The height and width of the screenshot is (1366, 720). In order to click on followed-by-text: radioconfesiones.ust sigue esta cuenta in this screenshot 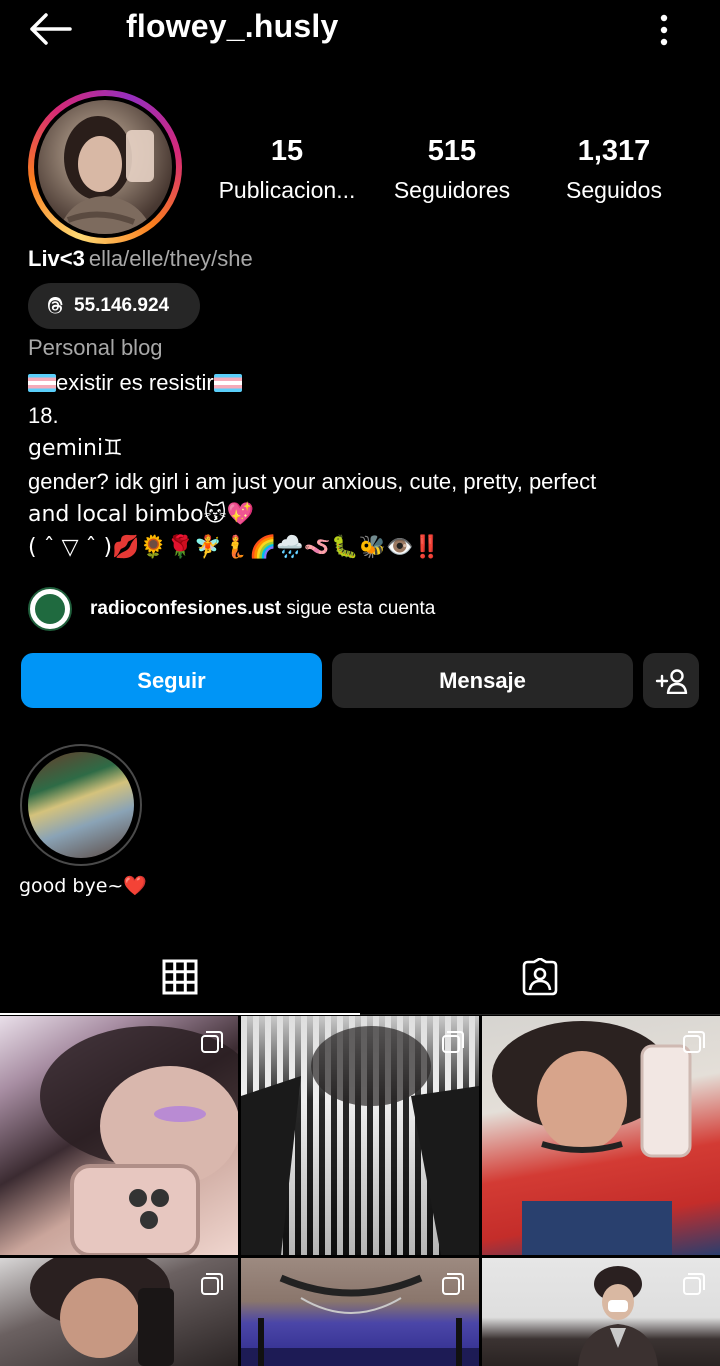, I will do `click(262, 609)`.